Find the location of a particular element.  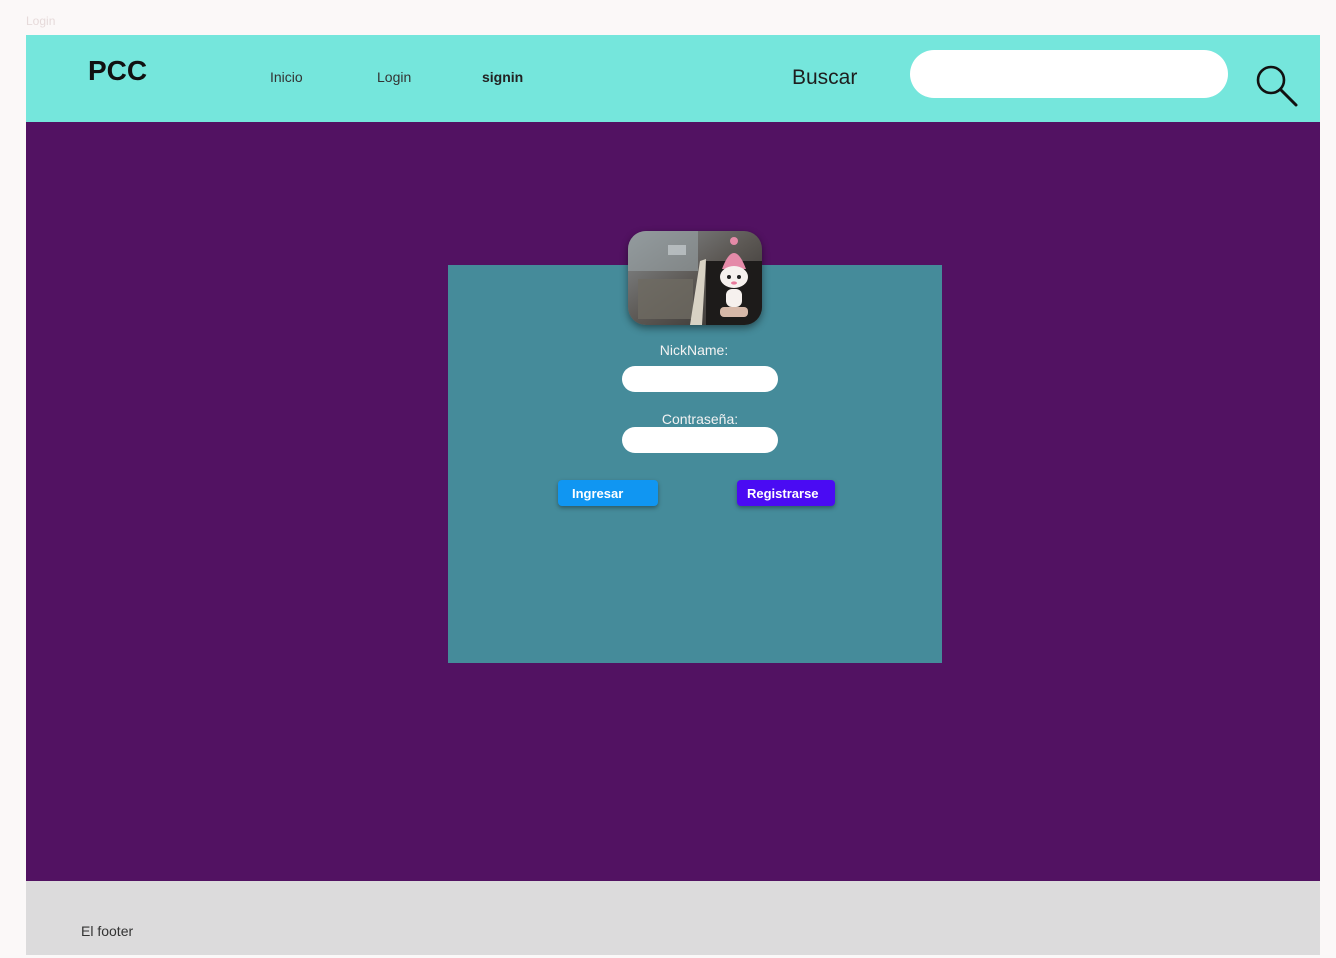

avatar is located at coordinates (695, 278).